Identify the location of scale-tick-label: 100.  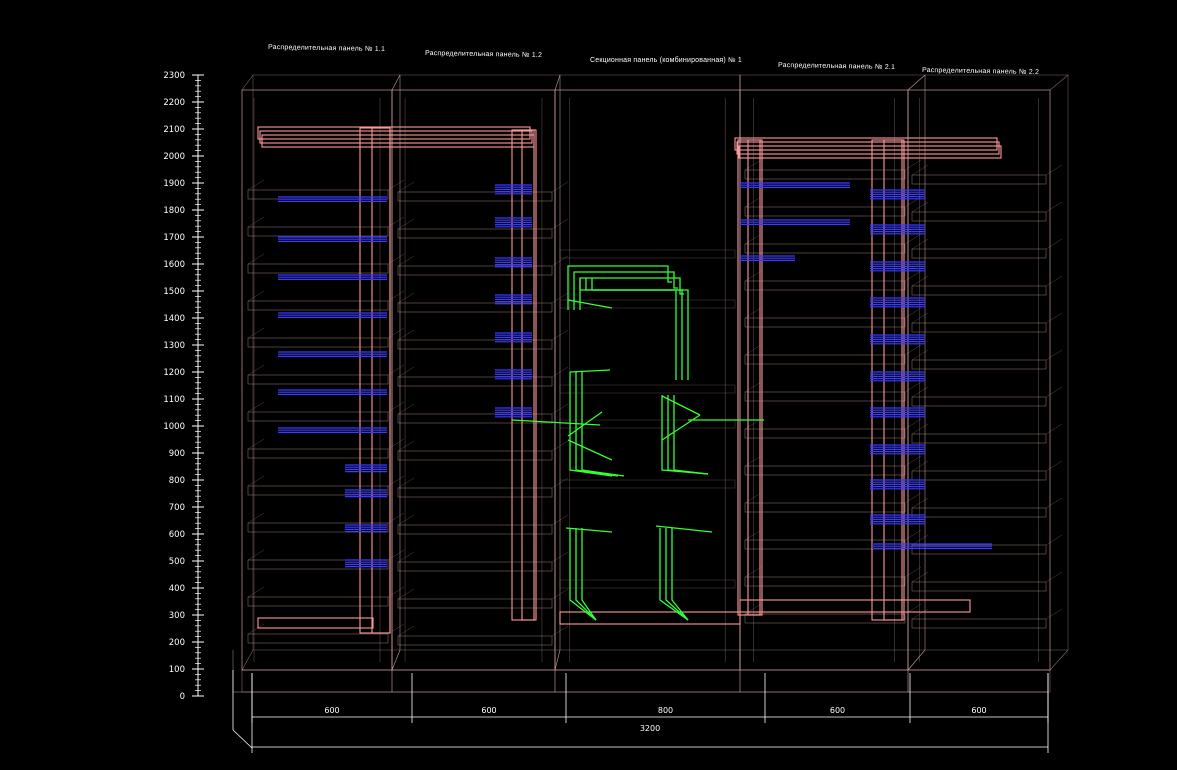
(177, 670).